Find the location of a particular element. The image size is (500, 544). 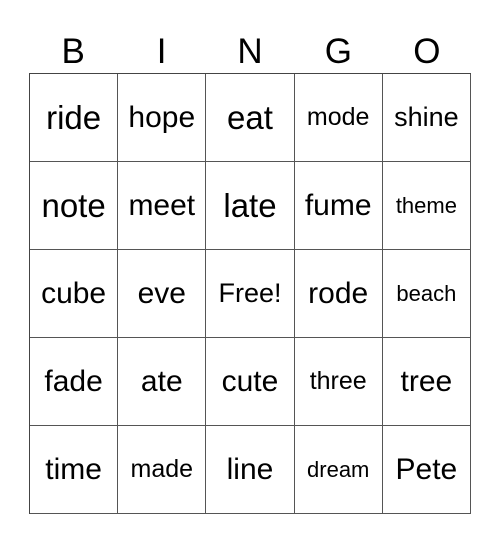

bingo-cell: eve is located at coordinates (162, 294).